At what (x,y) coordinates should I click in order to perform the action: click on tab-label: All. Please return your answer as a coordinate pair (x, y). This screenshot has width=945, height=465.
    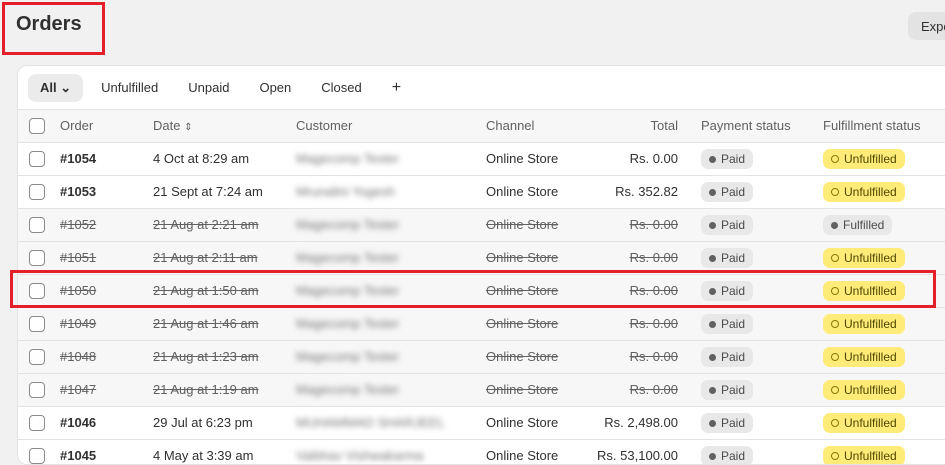
    Looking at the image, I should click on (48, 87).